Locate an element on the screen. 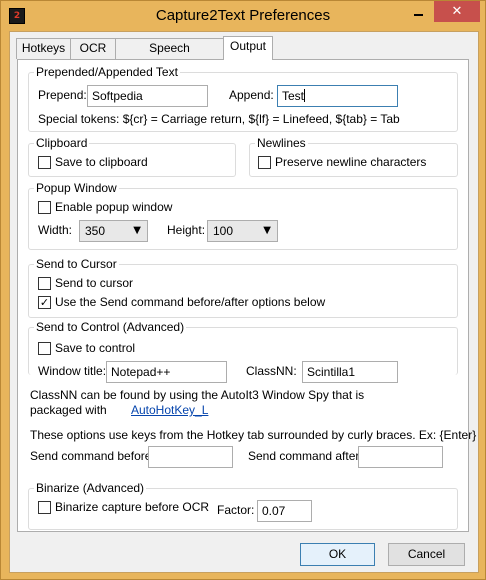 This screenshot has width=486, height=580. prepend-label: Prepend: is located at coordinates (62, 95).